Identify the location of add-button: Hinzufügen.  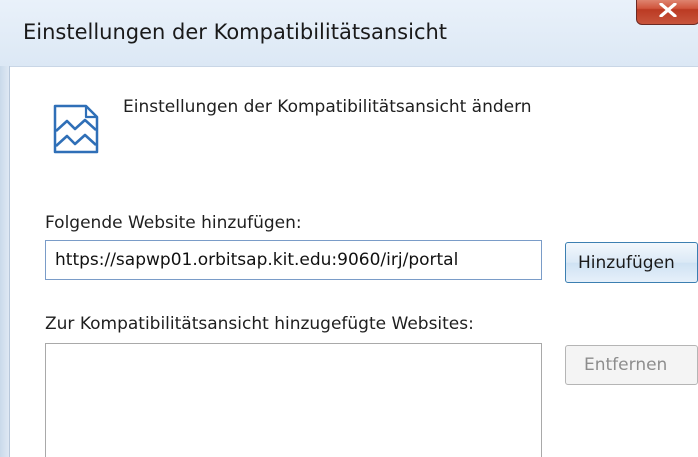
(631, 262).